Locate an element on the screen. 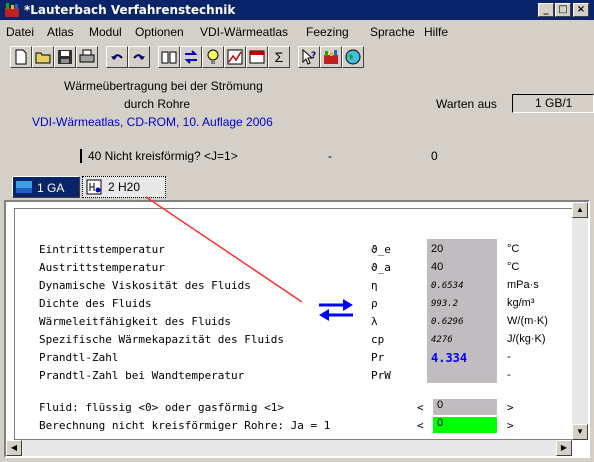  tab-1-ga: 1 GA is located at coordinates (46, 187).